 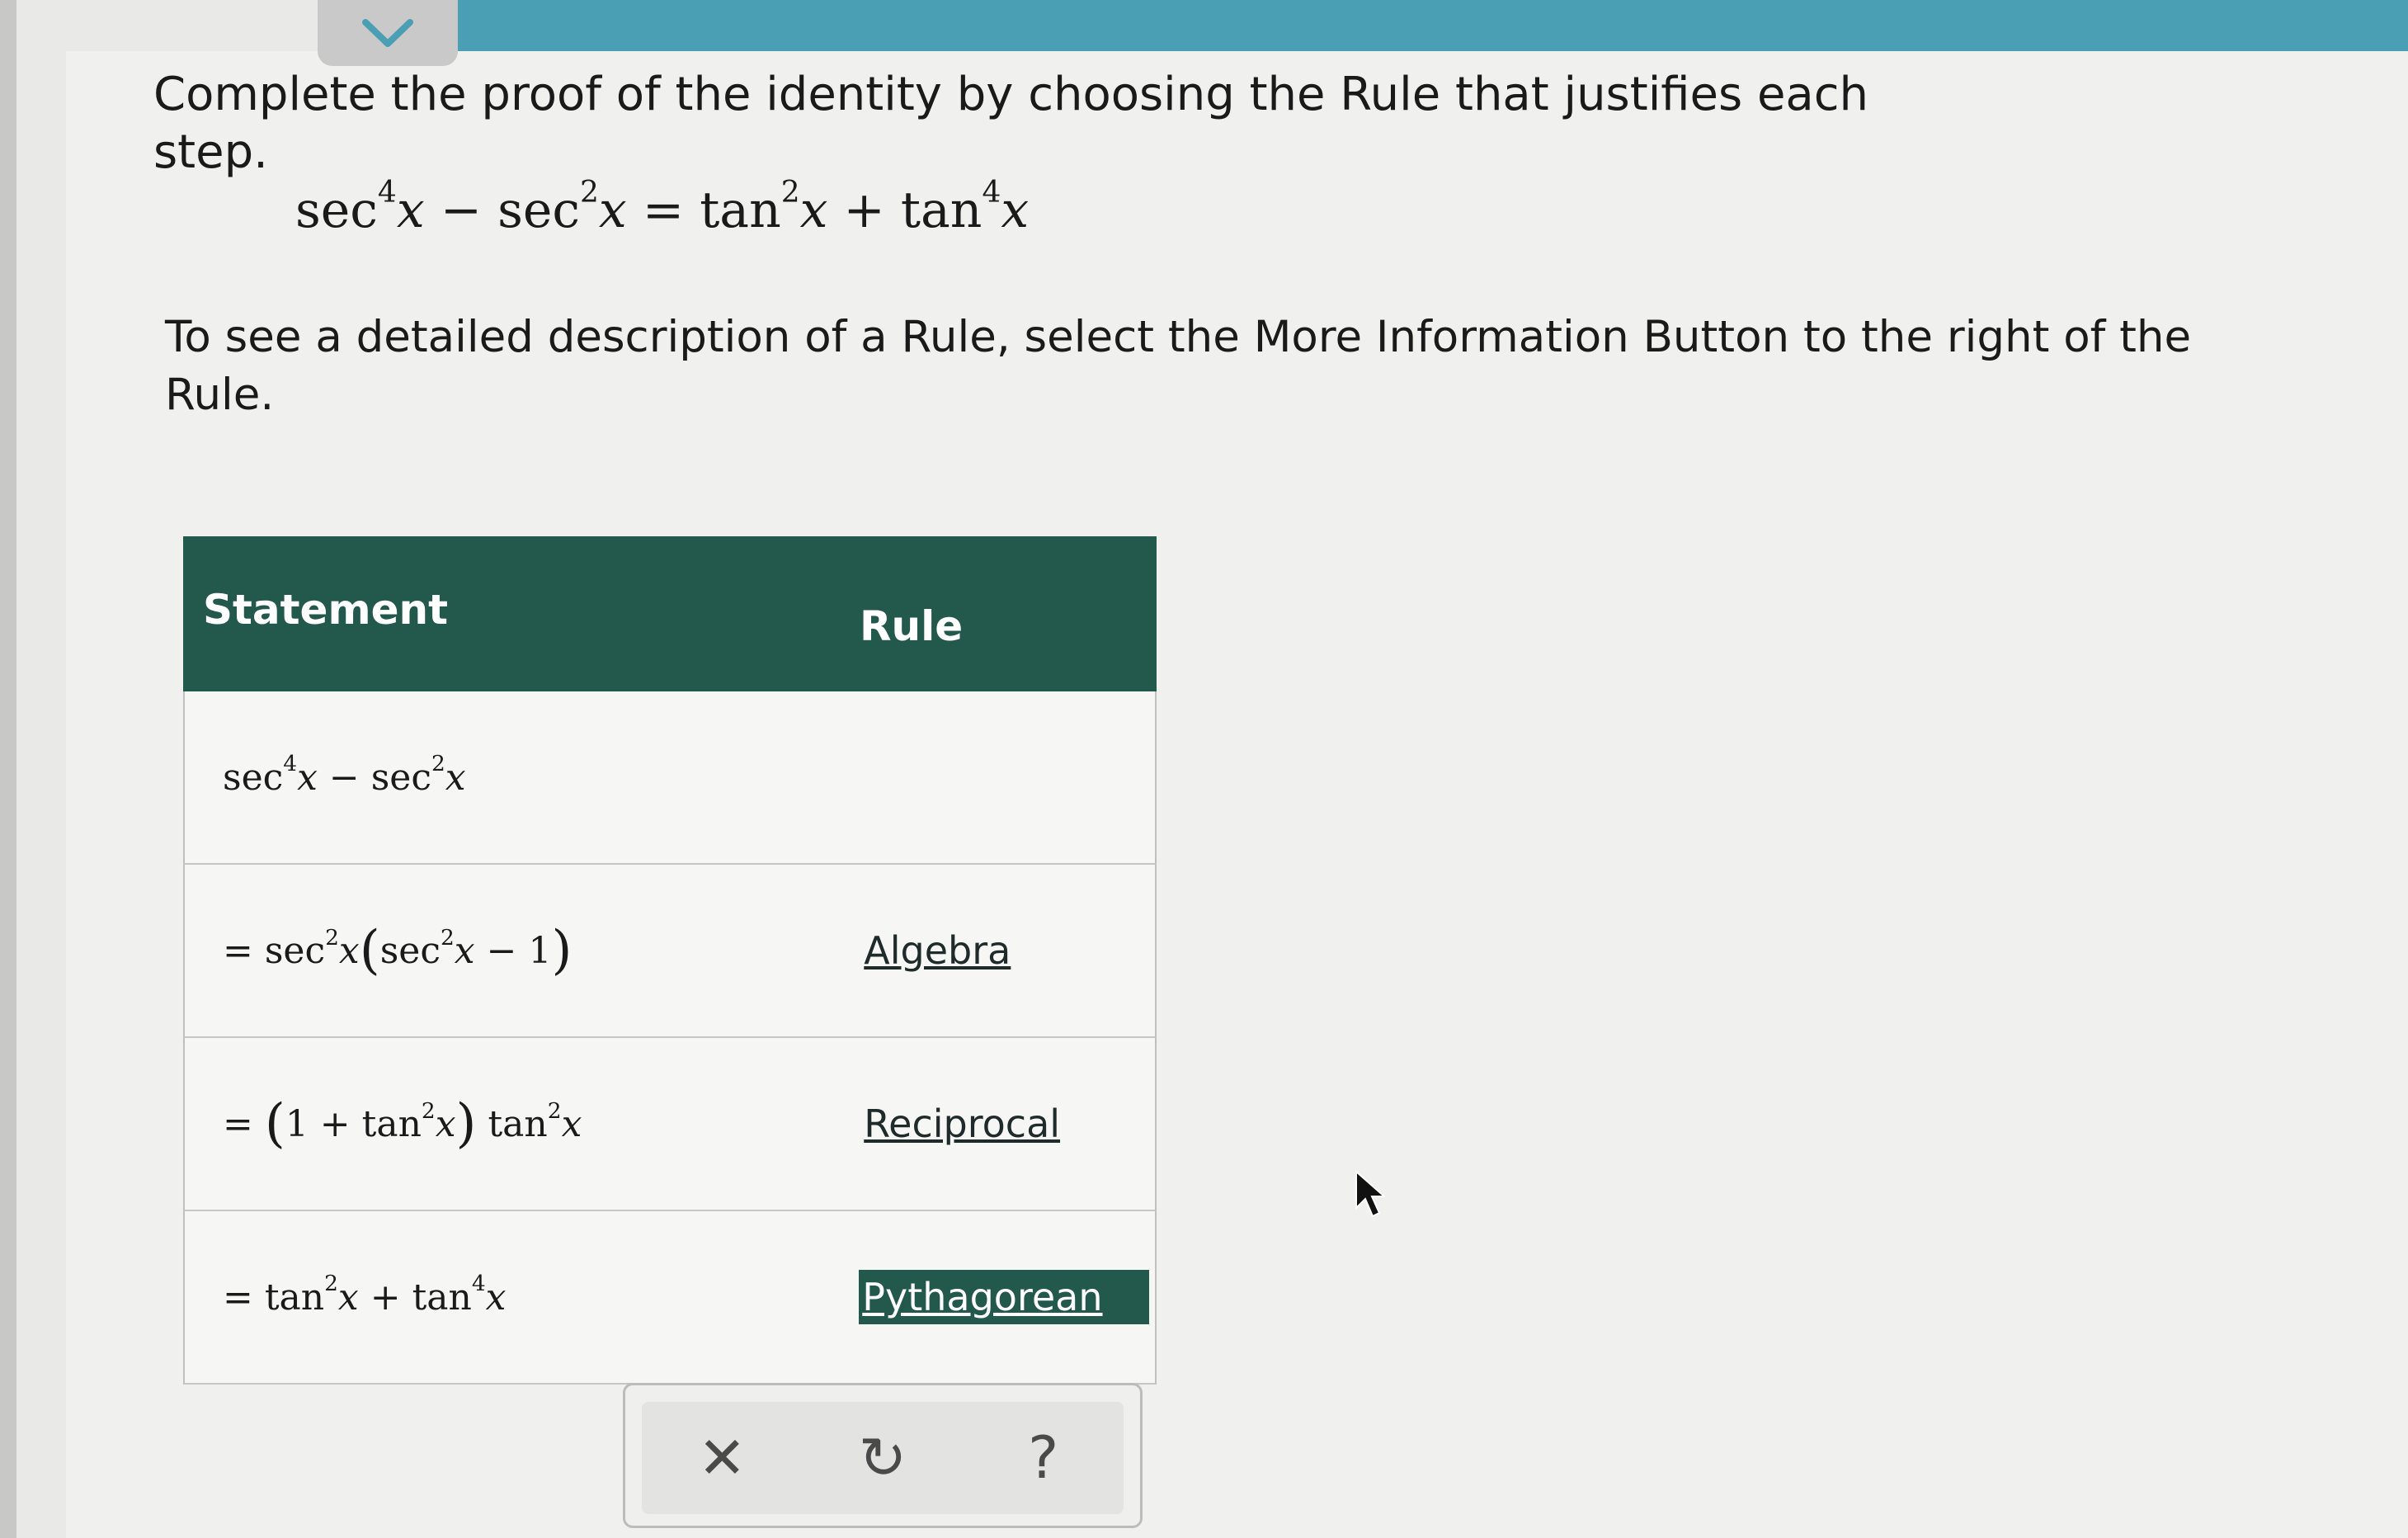 I want to click on rule-link-pythagorean: Pythagorean, so click(x=1004, y=1297).